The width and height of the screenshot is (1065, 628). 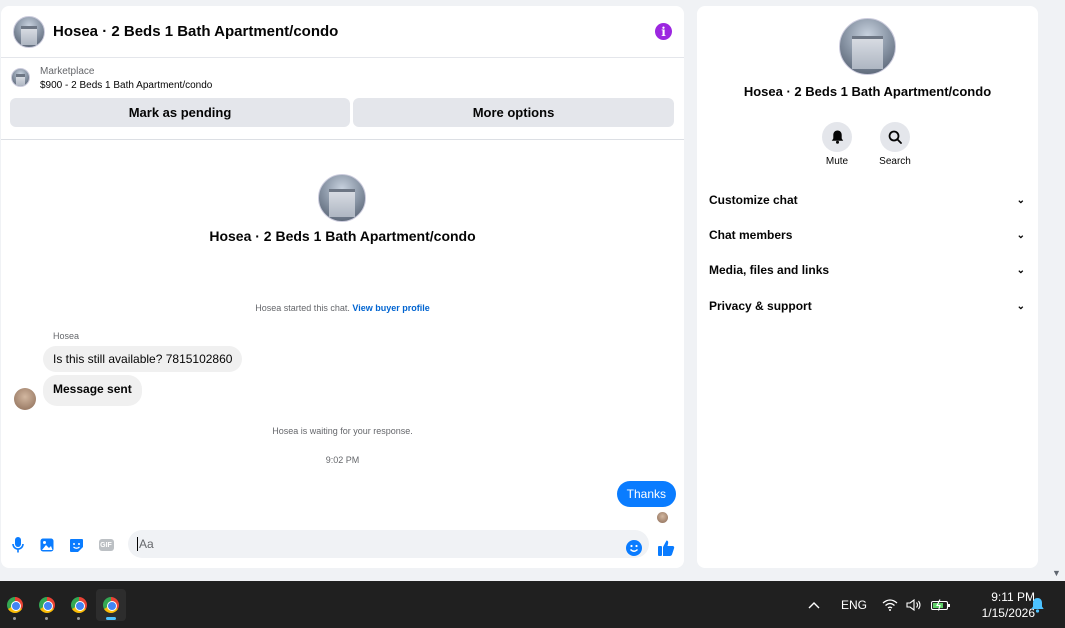 What do you see at coordinates (342, 431) in the screenshot?
I see `waiting-notice: Hosea is waiting for your response.` at bounding box center [342, 431].